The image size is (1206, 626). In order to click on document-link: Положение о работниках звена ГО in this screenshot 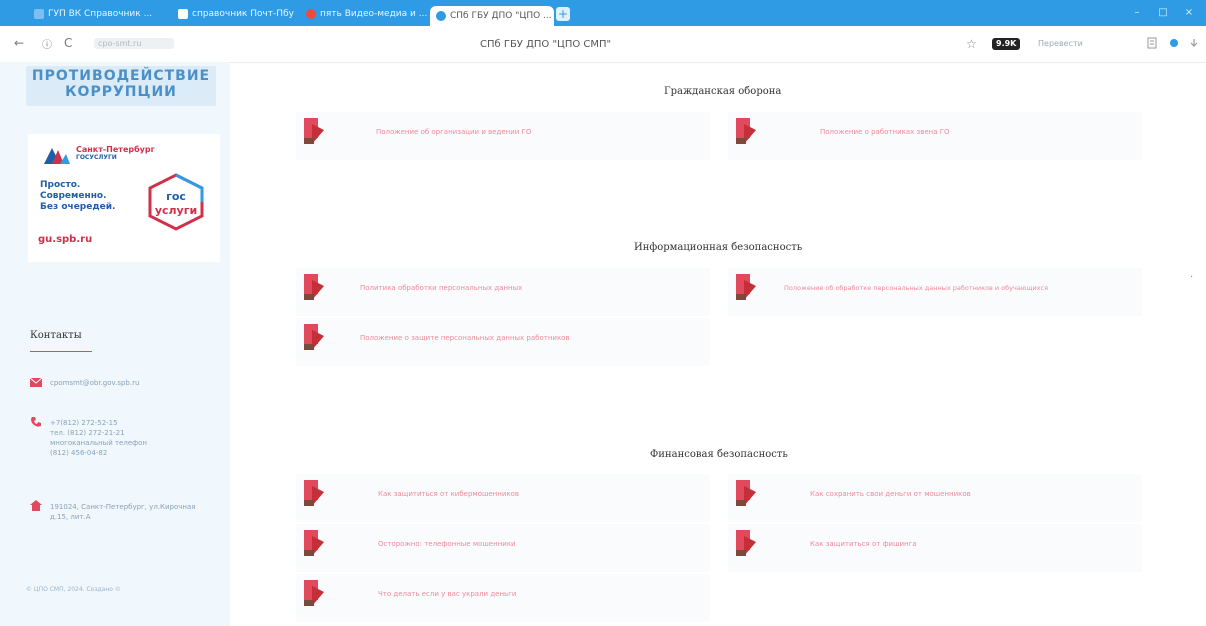, I will do `click(885, 132)`.